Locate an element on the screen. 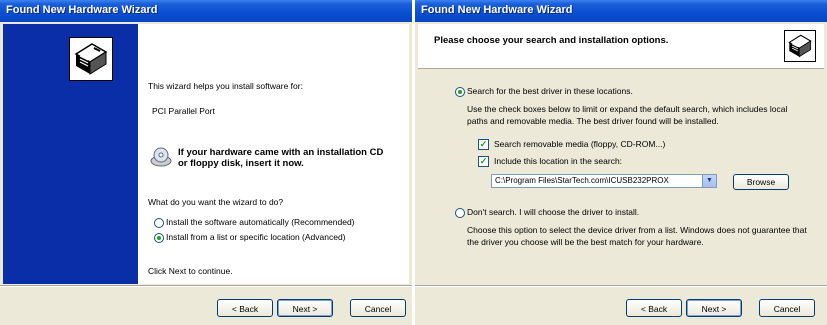 This screenshot has height=325, width=827. chevron-down-icon: ▼ is located at coordinates (709, 181).